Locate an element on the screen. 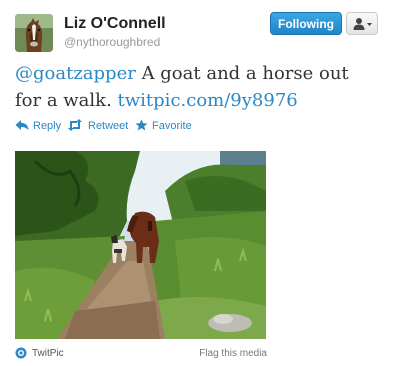 The image size is (395, 366). caret-down-icon is located at coordinates (369, 24).